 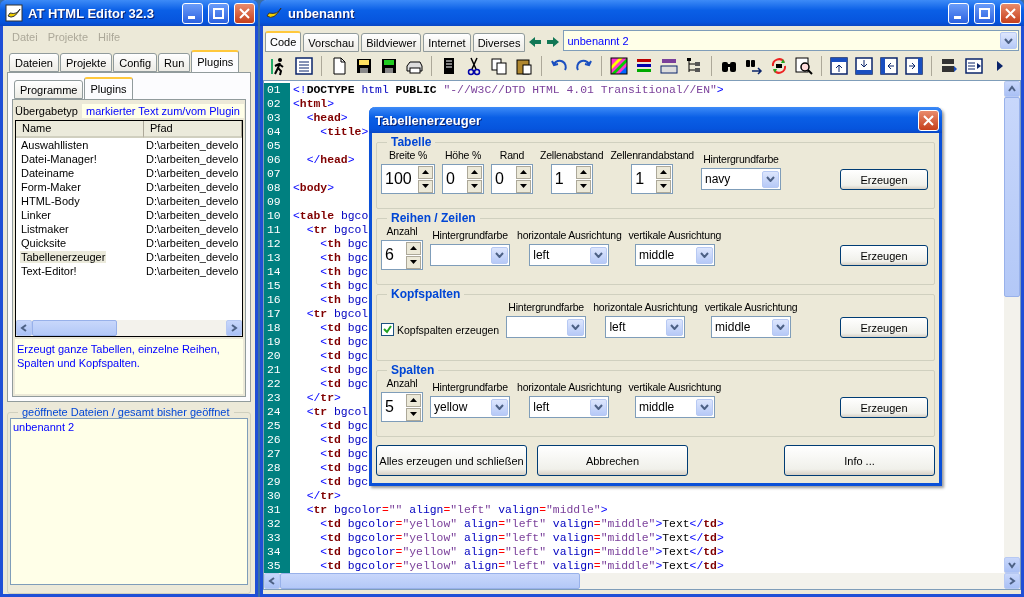 What do you see at coordinates (331, 42) in the screenshot?
I see `tab: Vorschau` at bounding box center [331, 42].